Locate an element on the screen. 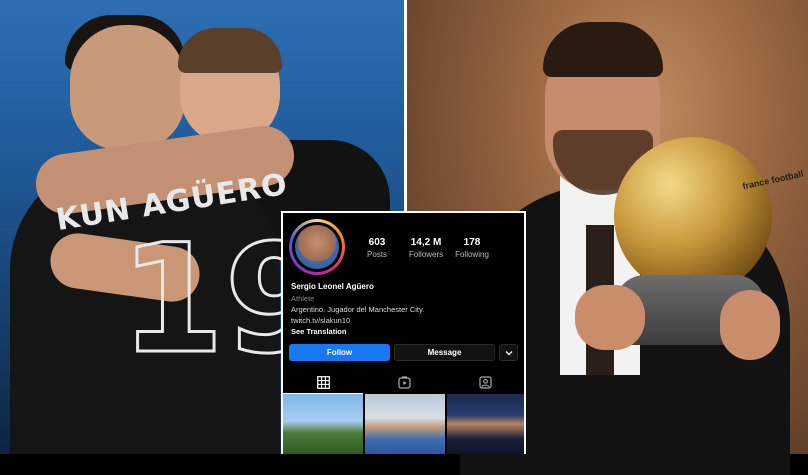 Image resolution: width=808 pixels, height=475 pixels. left-hand is located at coordinates (610, 317).